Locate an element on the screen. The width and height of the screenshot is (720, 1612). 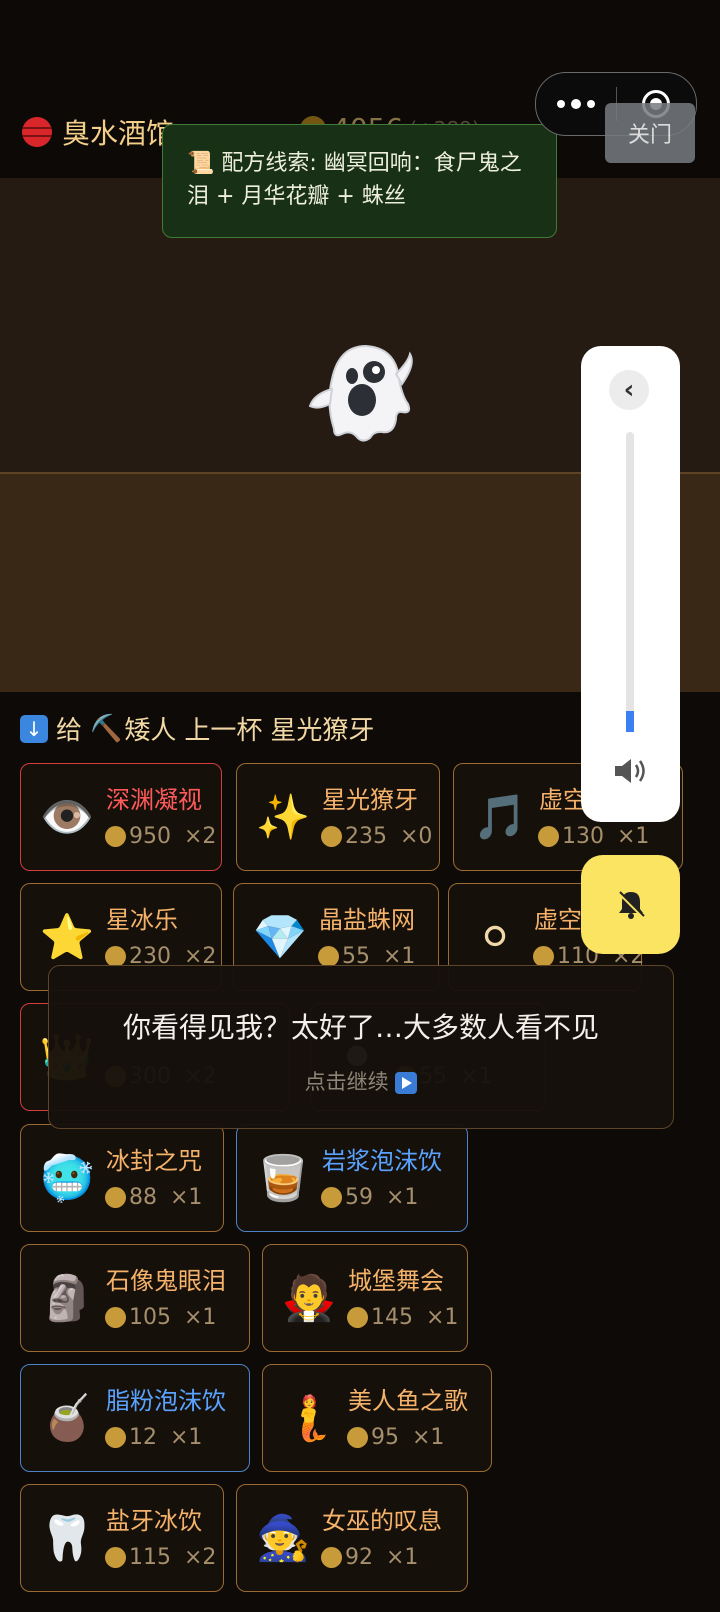
drink-name: 深渊凝视 is located at coordinates (154, 800).